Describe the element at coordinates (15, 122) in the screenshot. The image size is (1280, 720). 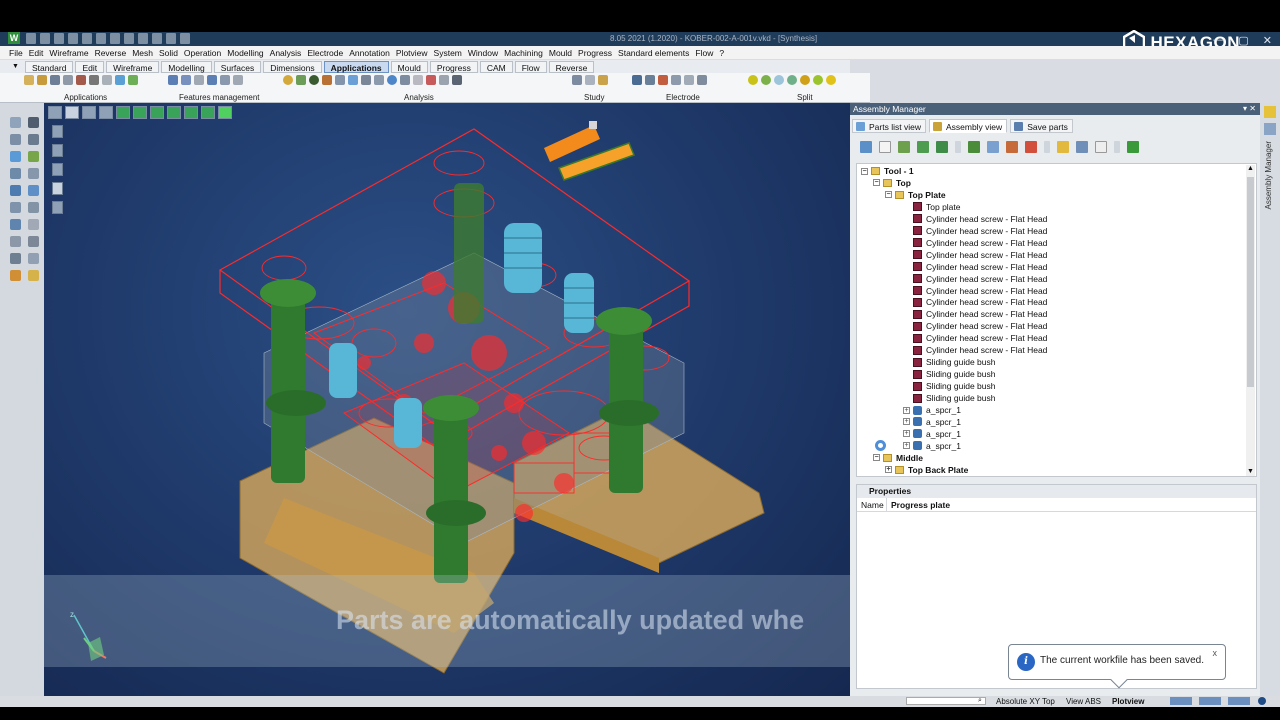
I see `select-icon` at that location.